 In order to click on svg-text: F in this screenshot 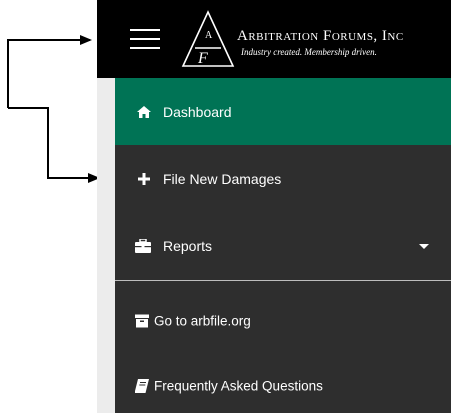, I will do `click(202, 58)`.